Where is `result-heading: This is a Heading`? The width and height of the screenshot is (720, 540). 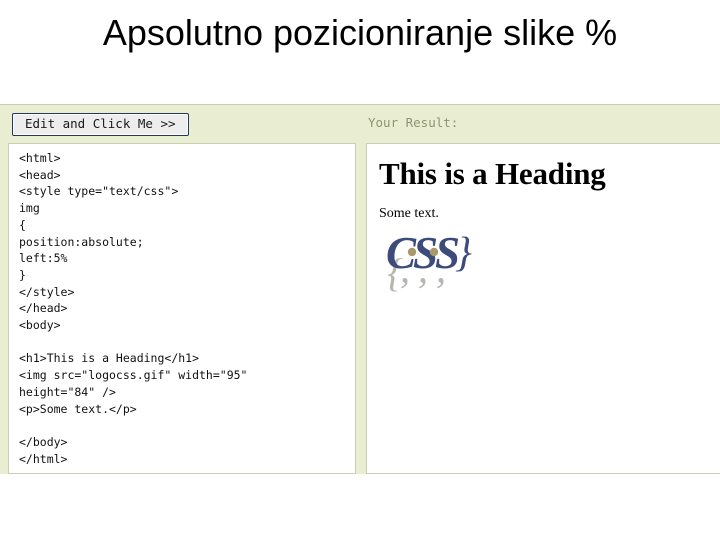 result-heading: This is a Heading is located at coordinates (492, 173).